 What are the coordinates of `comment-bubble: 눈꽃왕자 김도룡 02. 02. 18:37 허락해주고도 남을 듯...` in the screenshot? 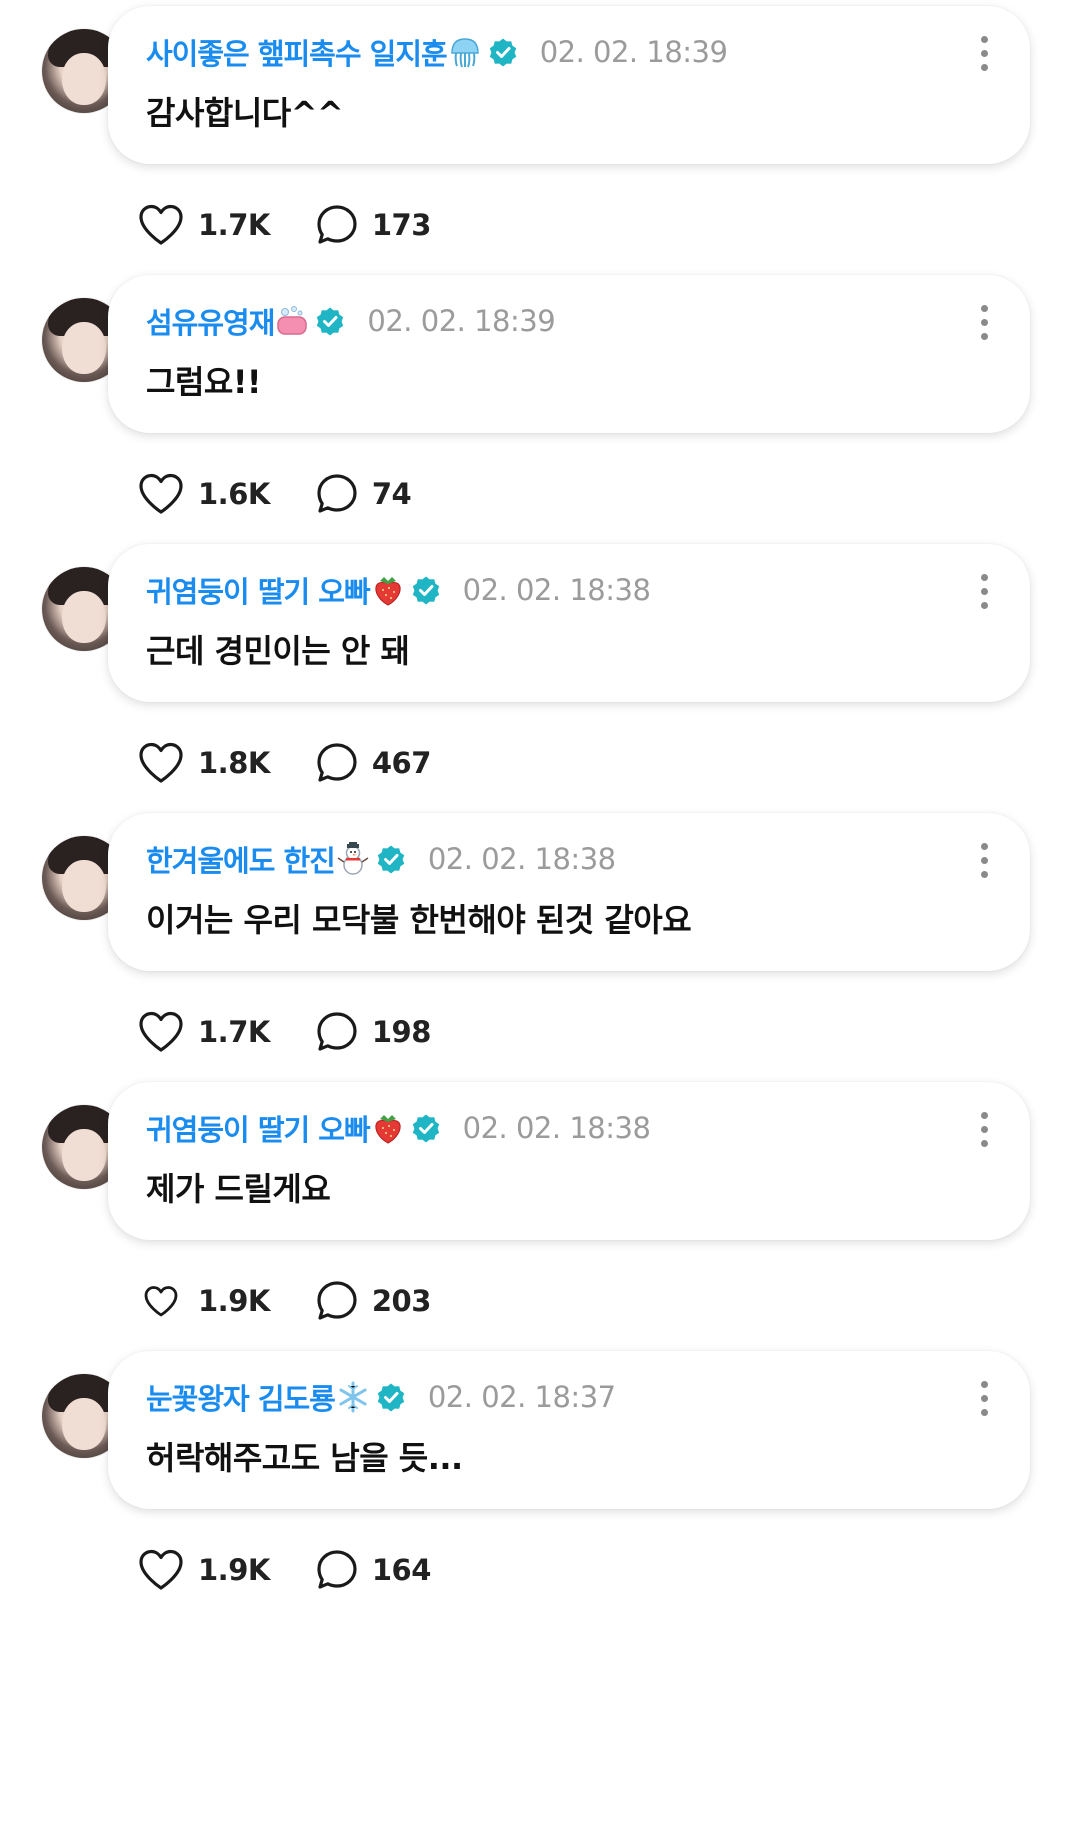 It's located at (569, 1430).